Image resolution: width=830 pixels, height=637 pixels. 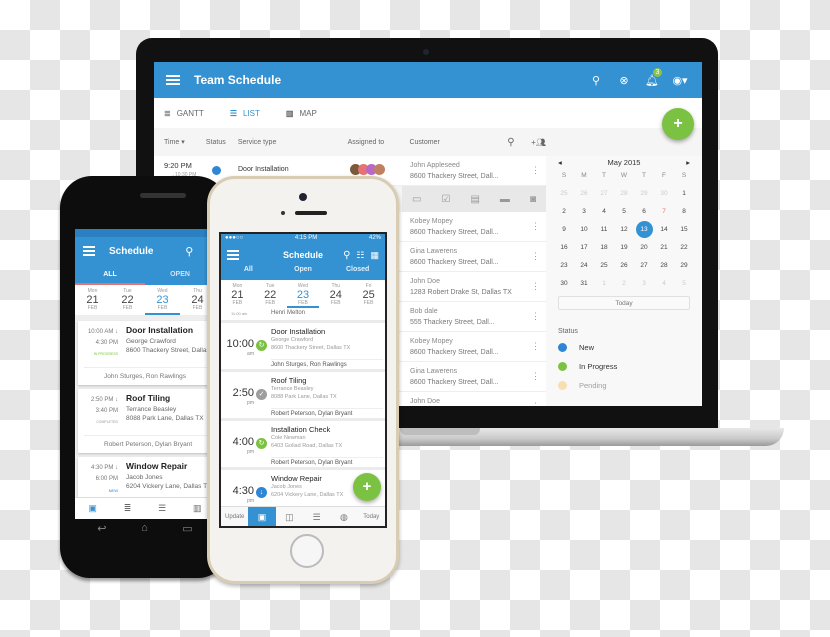 I want to click on calendar-day: 15, so click(x=684, y=230).